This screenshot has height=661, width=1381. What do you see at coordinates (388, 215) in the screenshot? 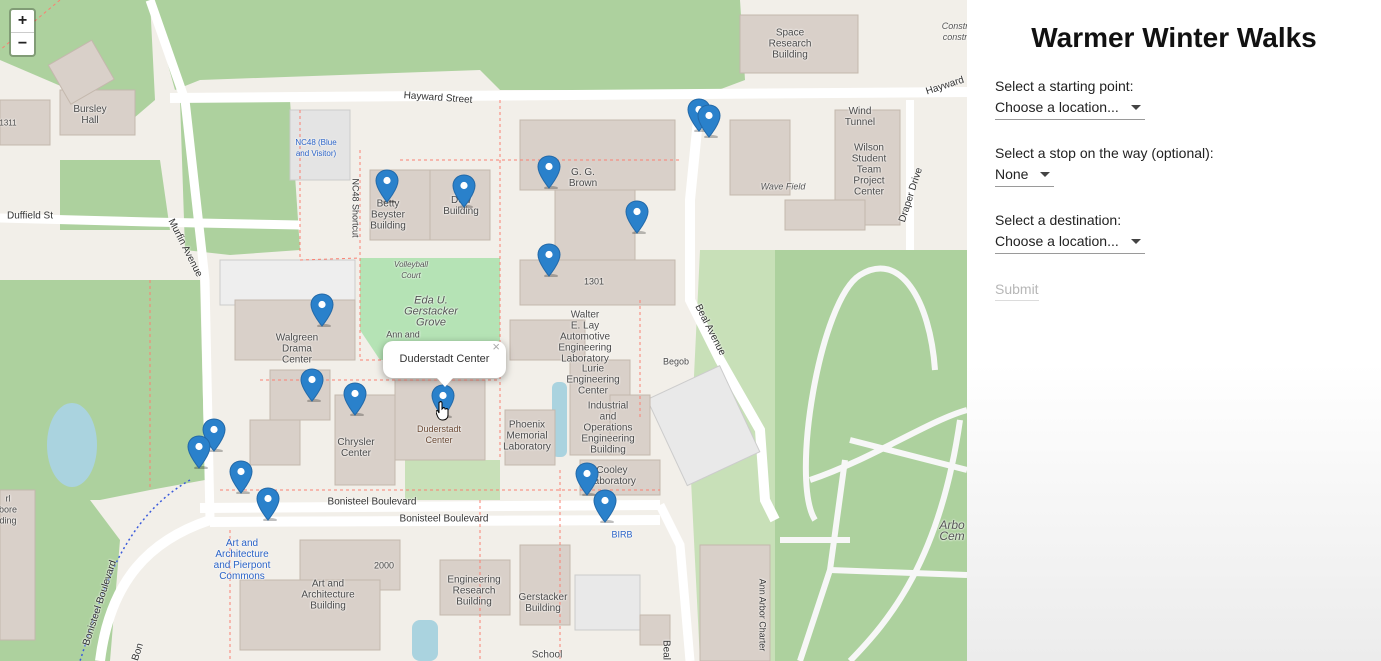
I see `label-betty-beyster: Betty Beyster Building` at bounding box center [388, 215].